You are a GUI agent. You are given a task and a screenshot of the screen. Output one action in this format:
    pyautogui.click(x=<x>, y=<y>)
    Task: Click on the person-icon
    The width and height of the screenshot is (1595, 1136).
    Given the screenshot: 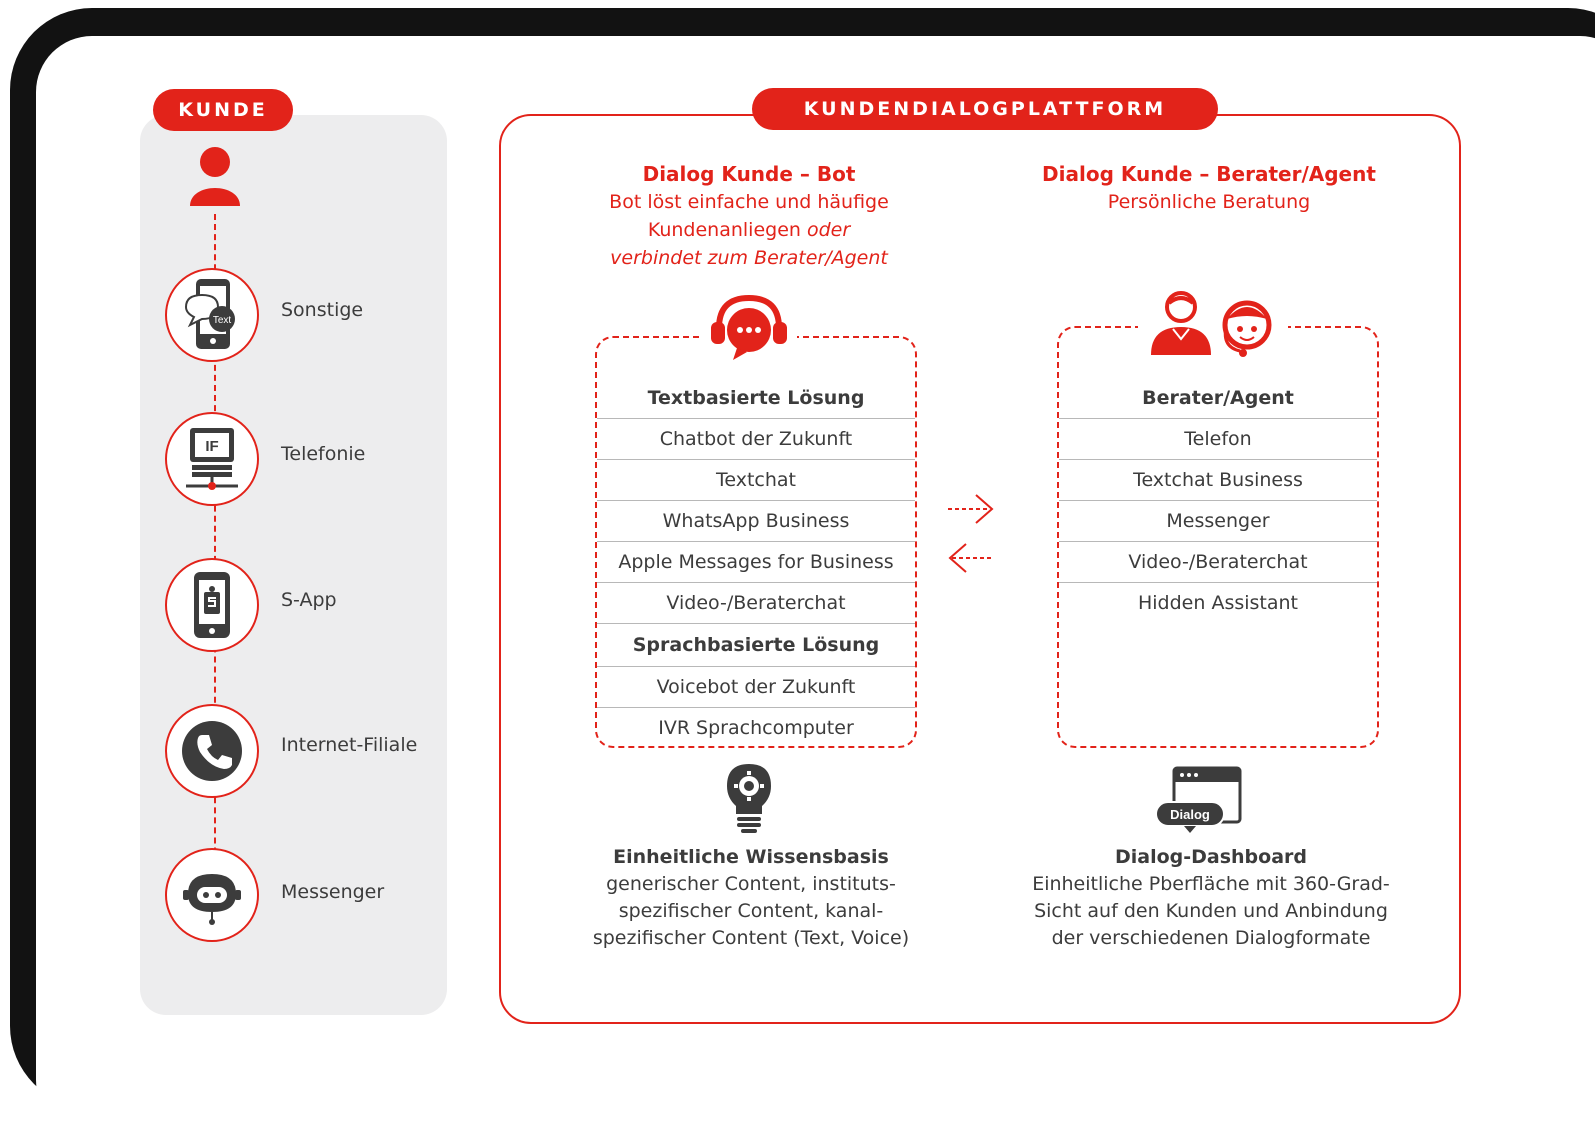 What is the action you would take?
    pyautogui.click(x=215, y=178)
    